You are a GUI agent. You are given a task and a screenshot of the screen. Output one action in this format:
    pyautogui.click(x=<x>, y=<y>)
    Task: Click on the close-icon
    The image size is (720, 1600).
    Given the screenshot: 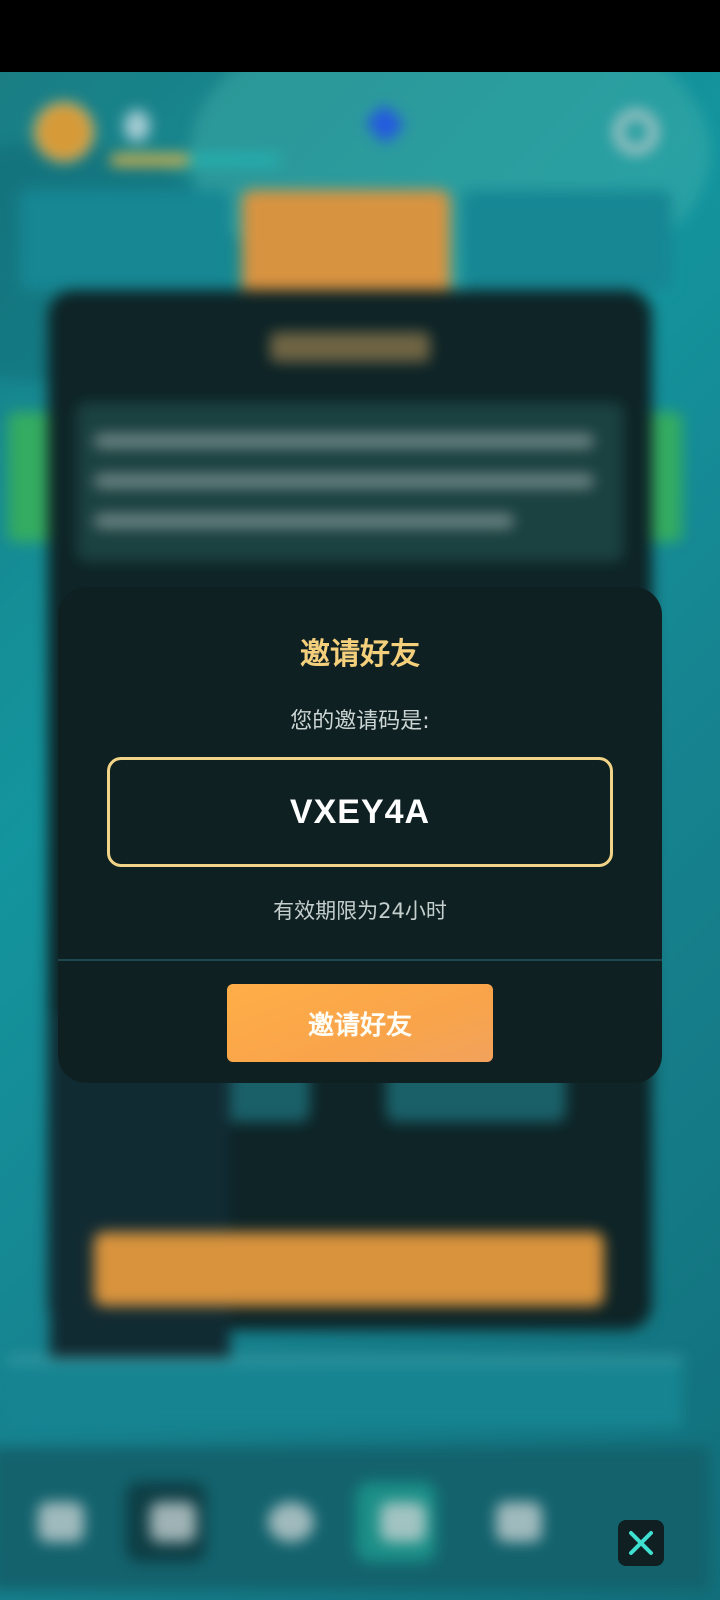 What is the action you would take?
    pyautogui.click(x=641, y=1543)
    